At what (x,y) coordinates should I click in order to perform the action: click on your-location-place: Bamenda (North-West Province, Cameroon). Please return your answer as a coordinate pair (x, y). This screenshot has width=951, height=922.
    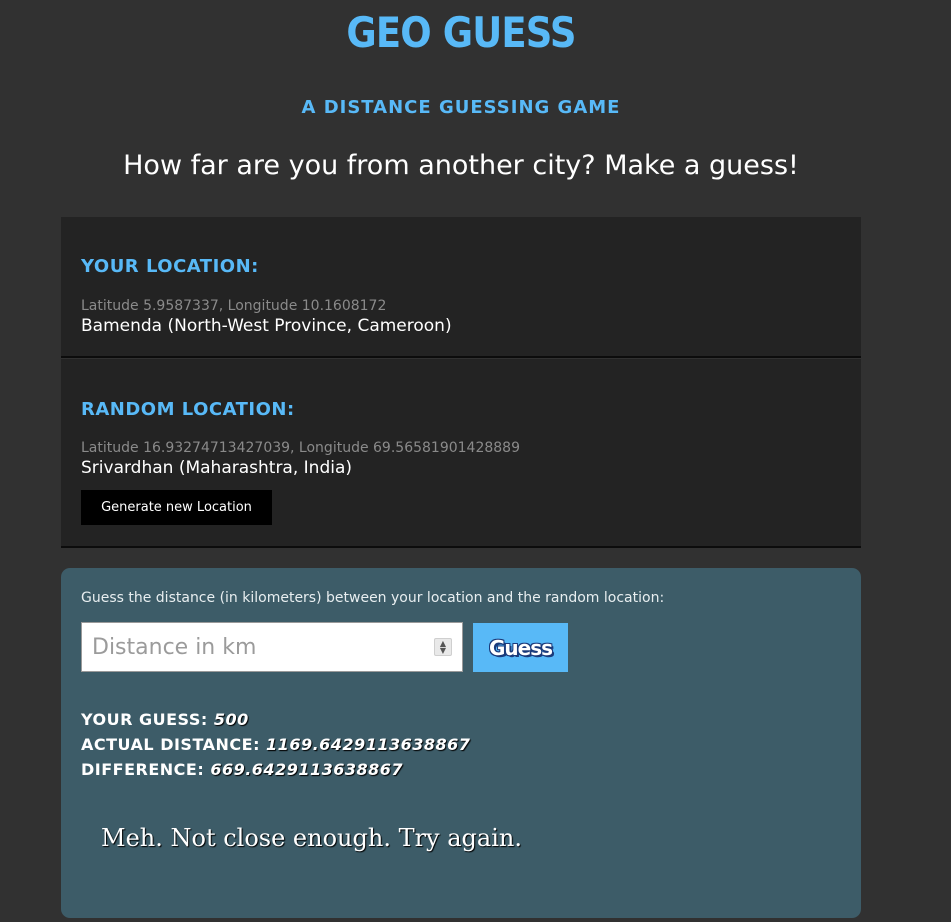
    Looking at the image, I should click on (266, 326).